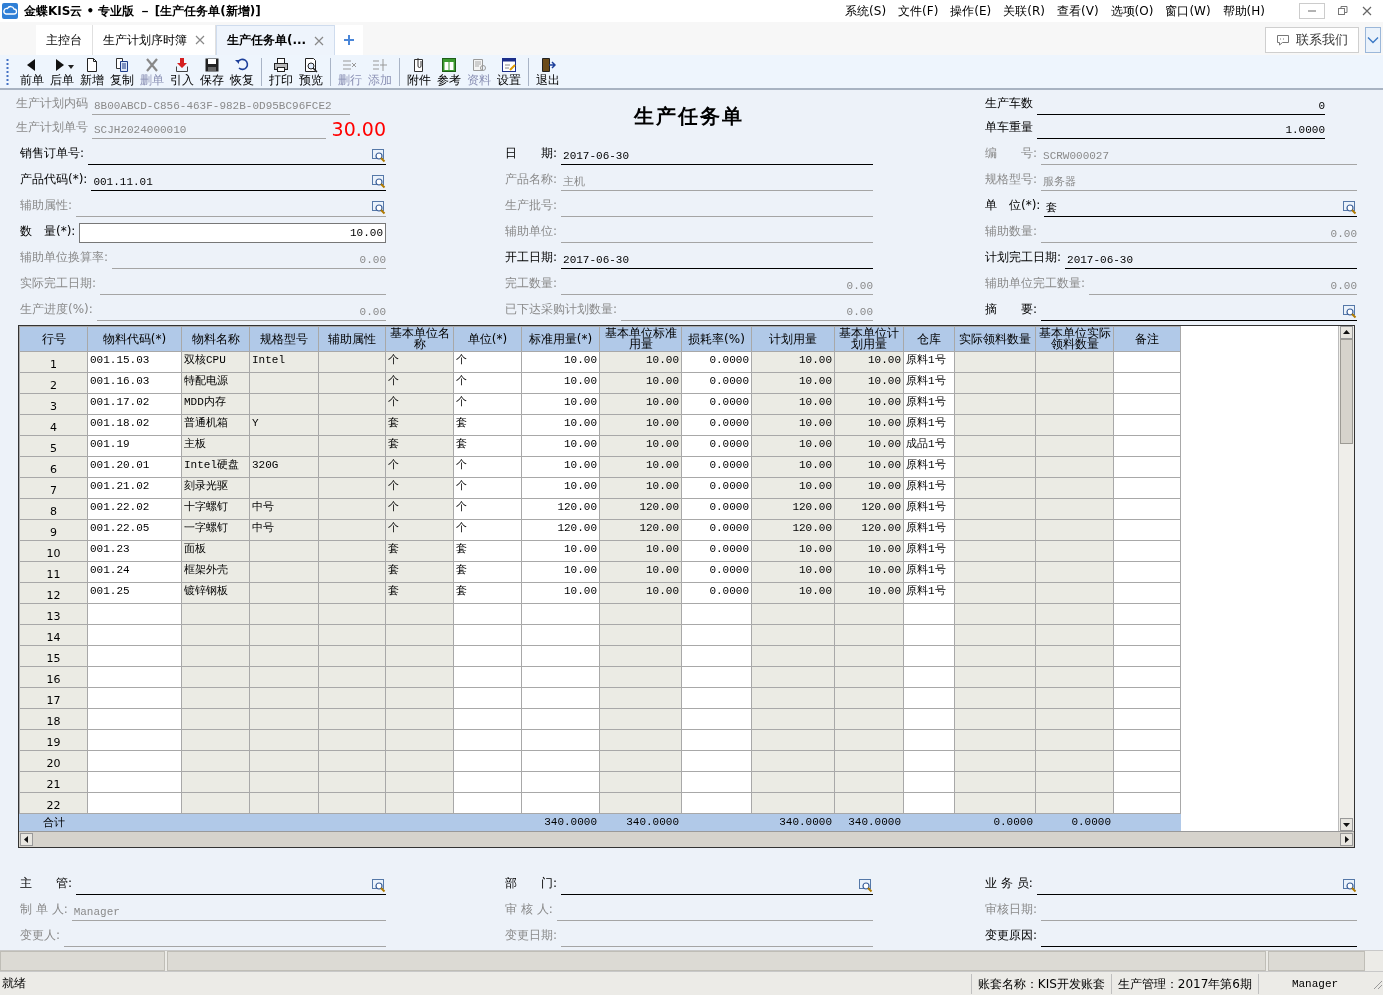  Describe the element at coordinates (529, 909) in the screenshot. I see `field-label: 审 核 人:` at that location.